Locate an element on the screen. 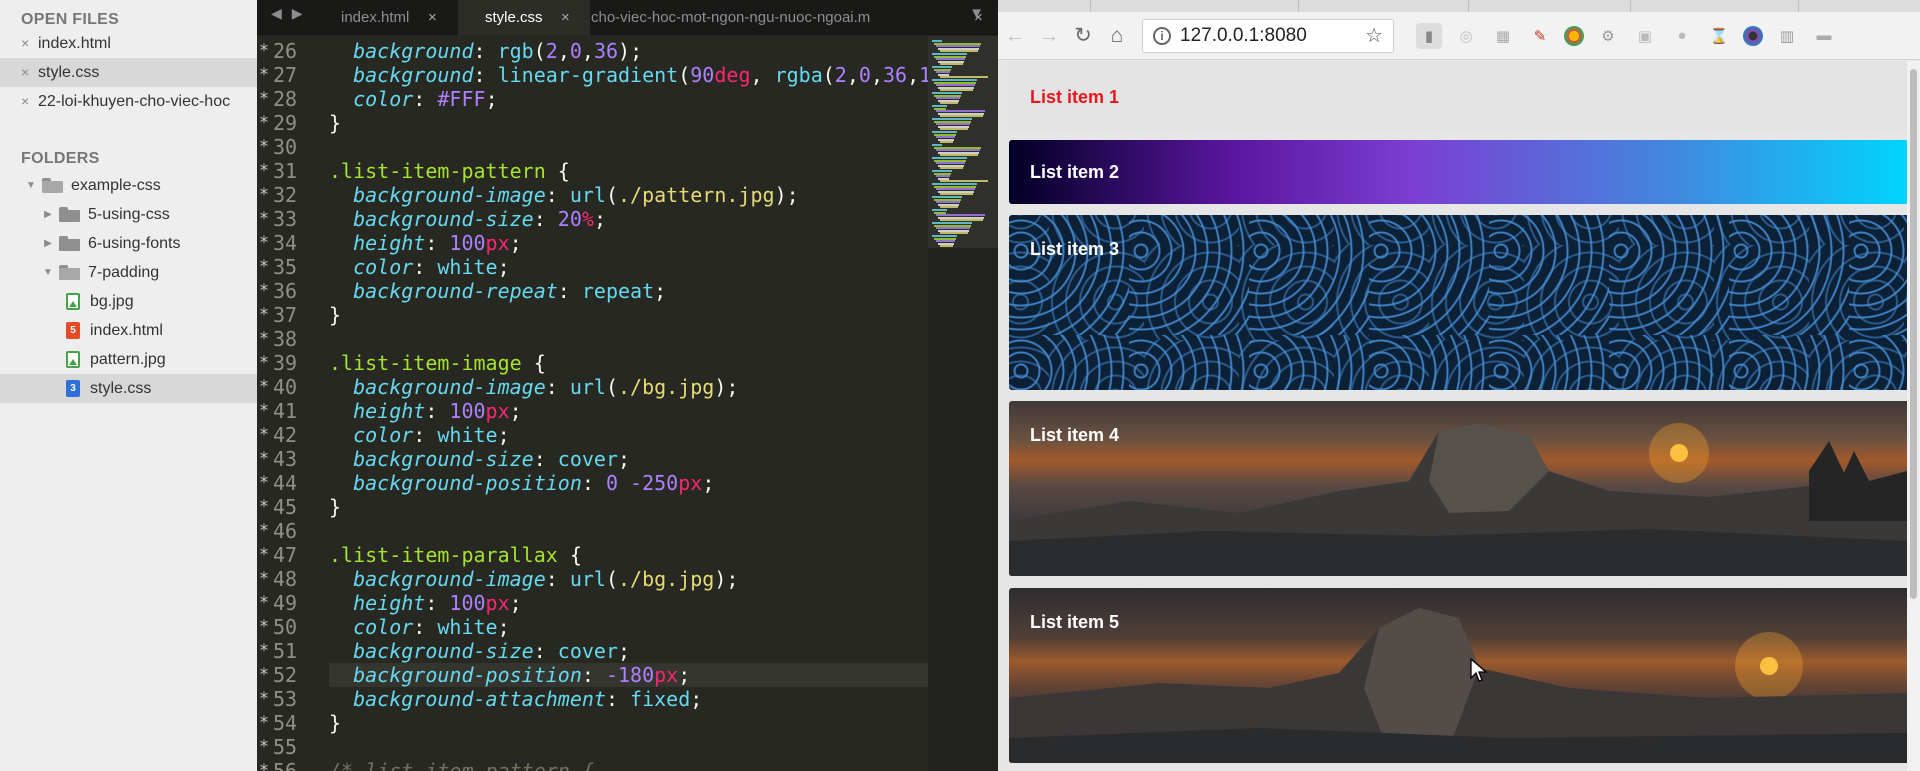 The width and height of the screenshot is (1920, 771). extension-icon-1: ▮ is located at coordinates (1429, 35).